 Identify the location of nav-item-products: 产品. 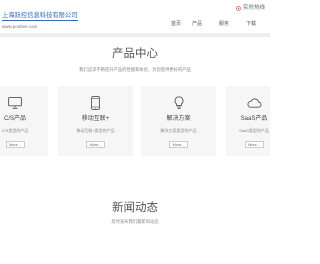
(197, 24).